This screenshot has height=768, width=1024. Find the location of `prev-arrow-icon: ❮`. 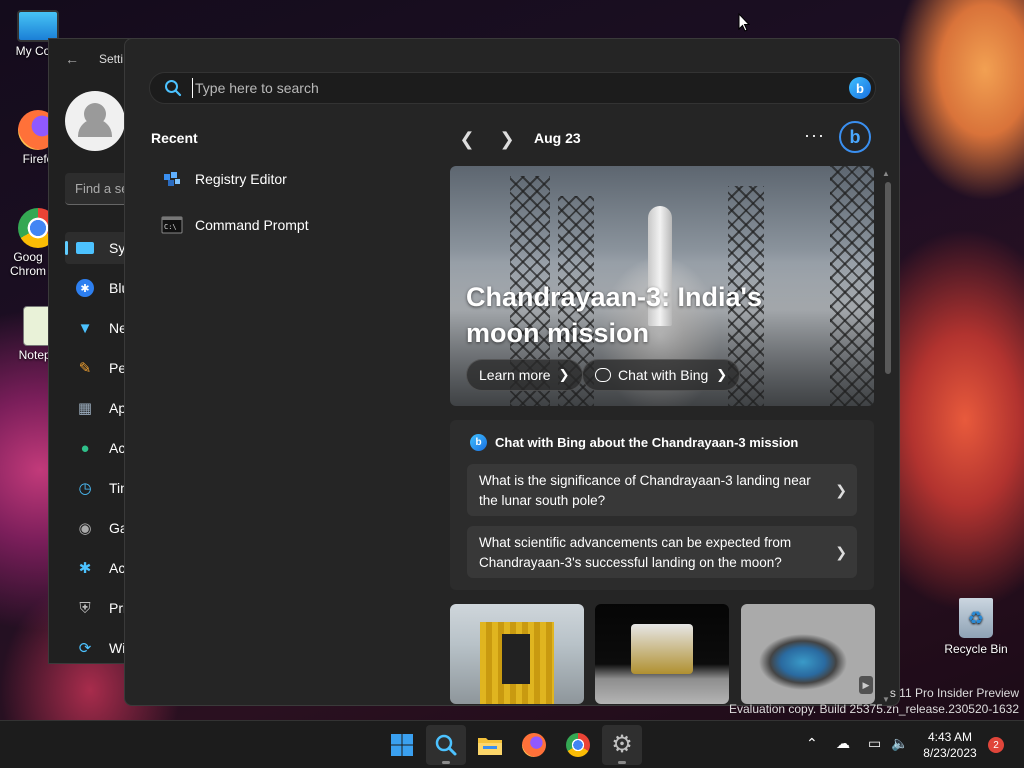

prev-arrow-icon: ❮ is located at coordinates (467, 139).